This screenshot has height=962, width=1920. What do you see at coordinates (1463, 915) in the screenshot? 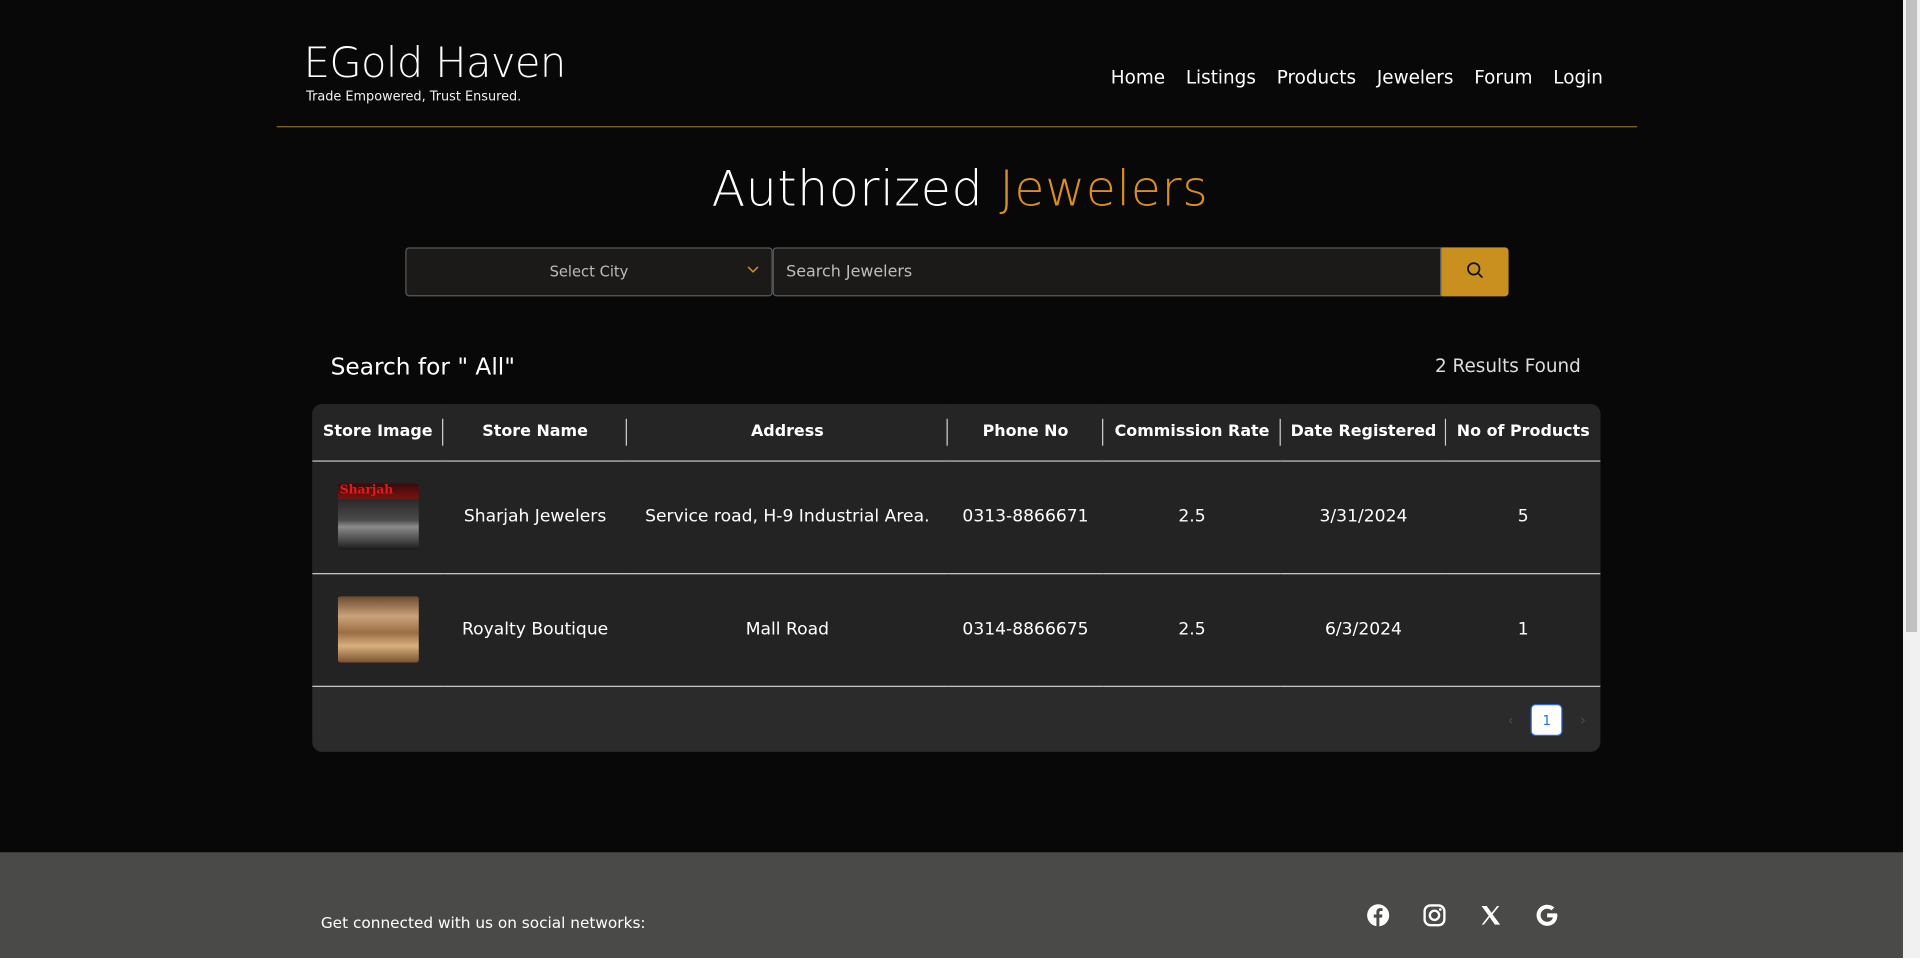
I see `social-links` at bounding box center [1463, 915].